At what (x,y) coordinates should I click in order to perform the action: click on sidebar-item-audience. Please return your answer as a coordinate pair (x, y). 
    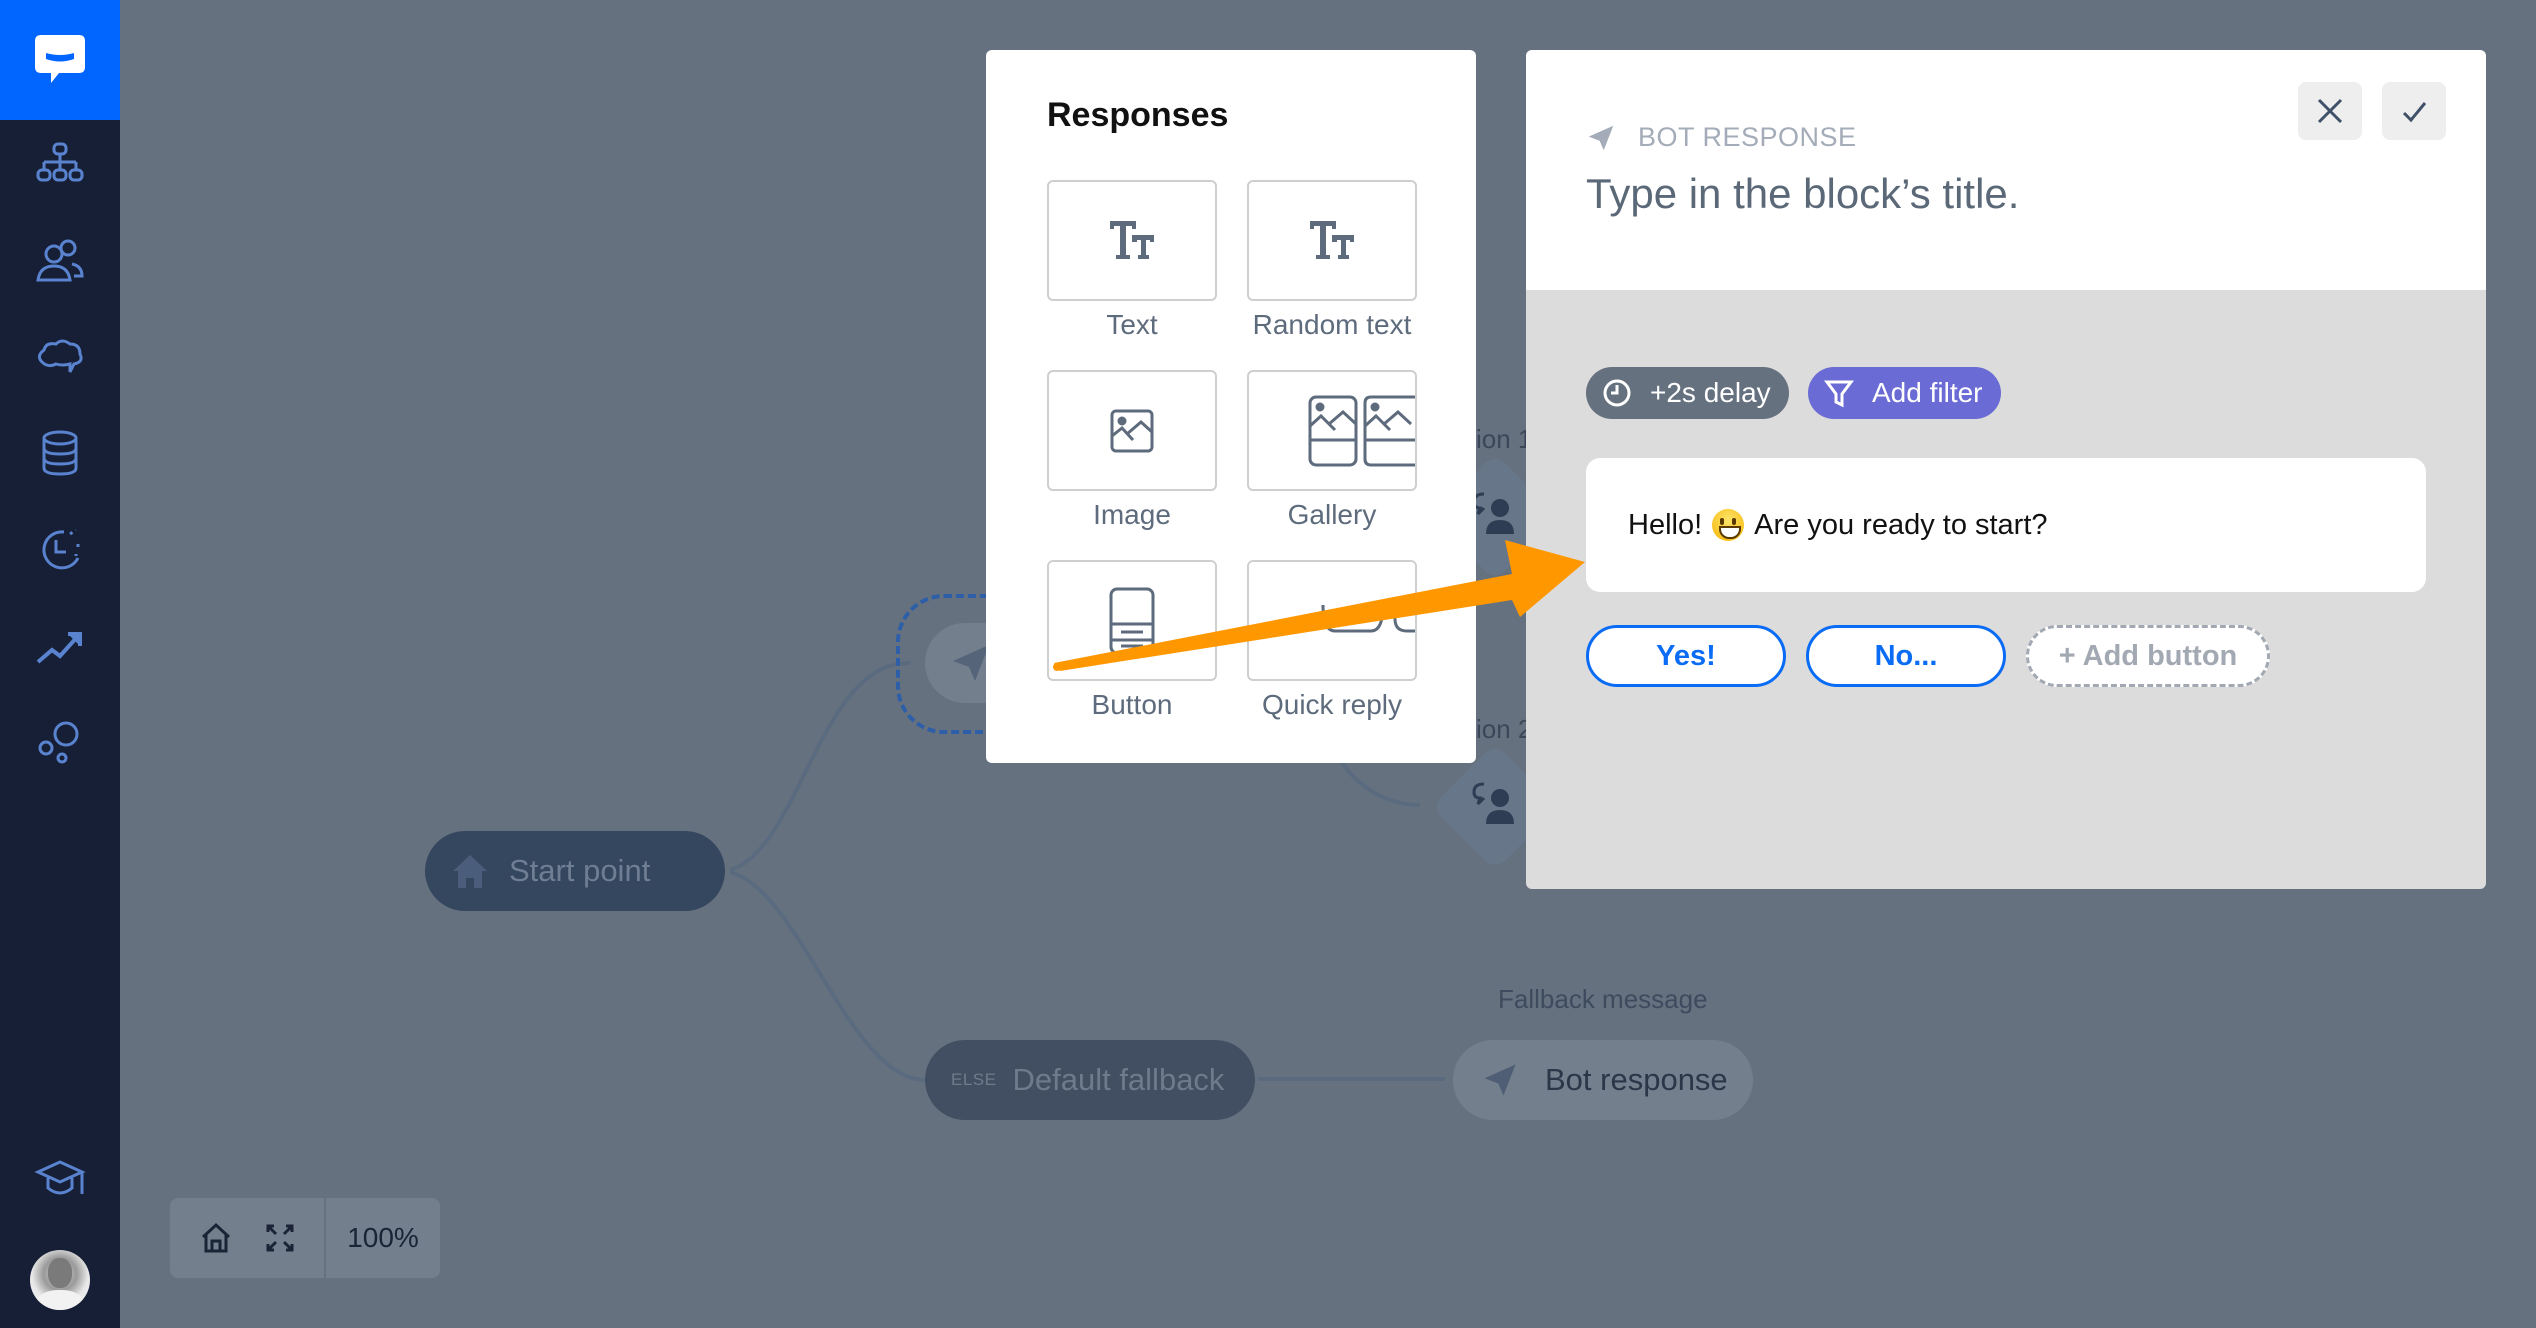
    Looking at the image, I should click on (60, 262).